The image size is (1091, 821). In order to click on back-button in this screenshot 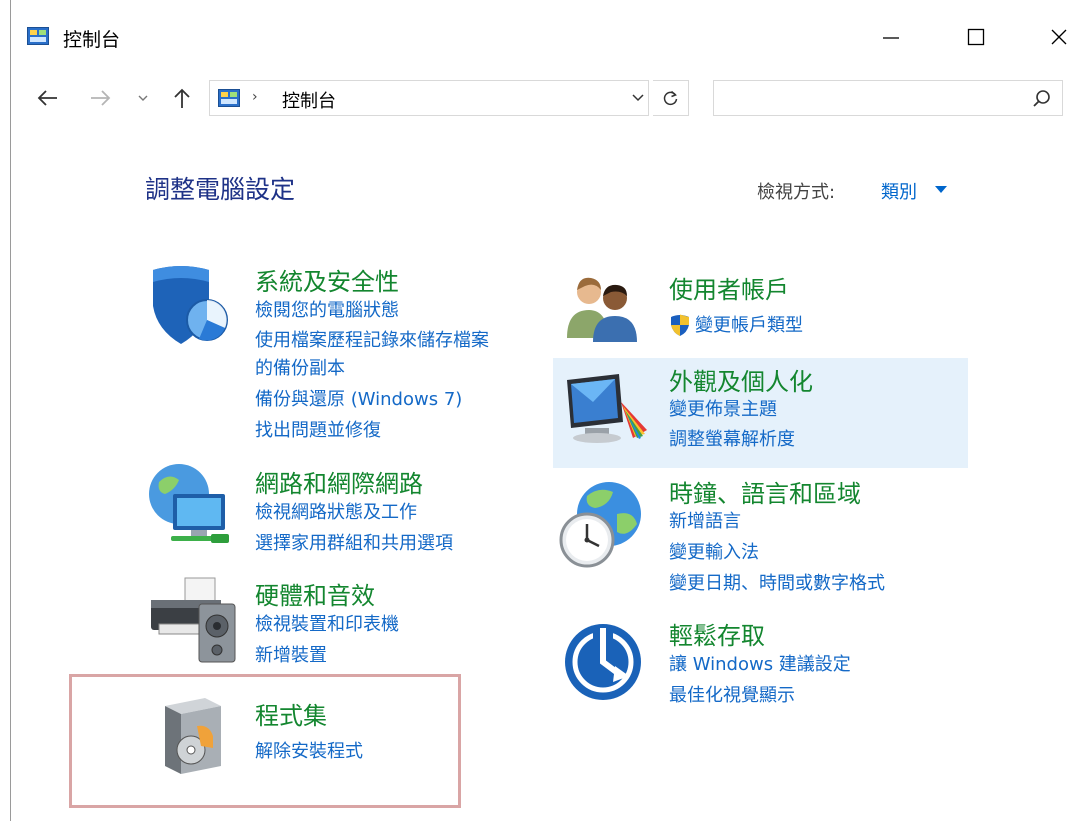, I will do `click(48, 98)`.